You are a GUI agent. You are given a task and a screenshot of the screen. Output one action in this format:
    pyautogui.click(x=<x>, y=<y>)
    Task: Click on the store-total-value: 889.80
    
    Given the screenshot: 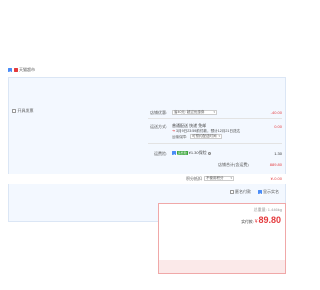 What is the action you would take?
    pyautogui.click(x=275, y=164)
    